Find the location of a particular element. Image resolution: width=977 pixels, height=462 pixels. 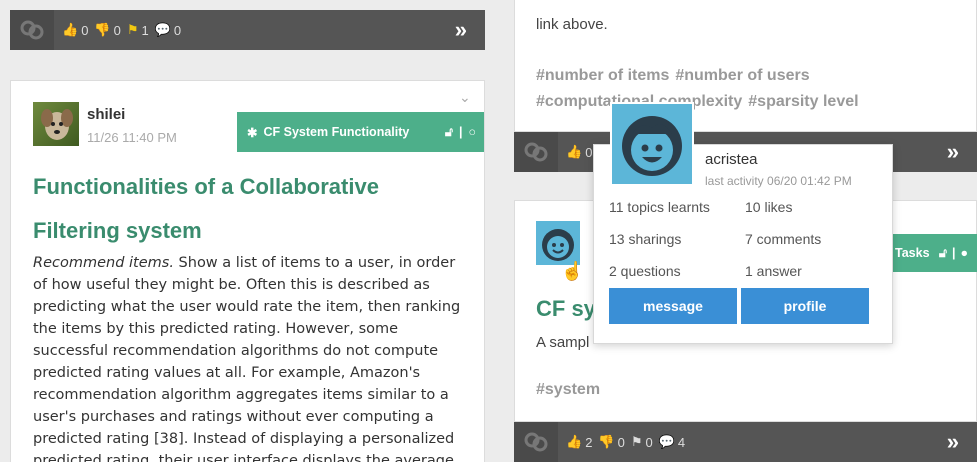

category-button: ✱ CF System Functionality 🔓︎ | ○ is located at coordinates (360, 132).